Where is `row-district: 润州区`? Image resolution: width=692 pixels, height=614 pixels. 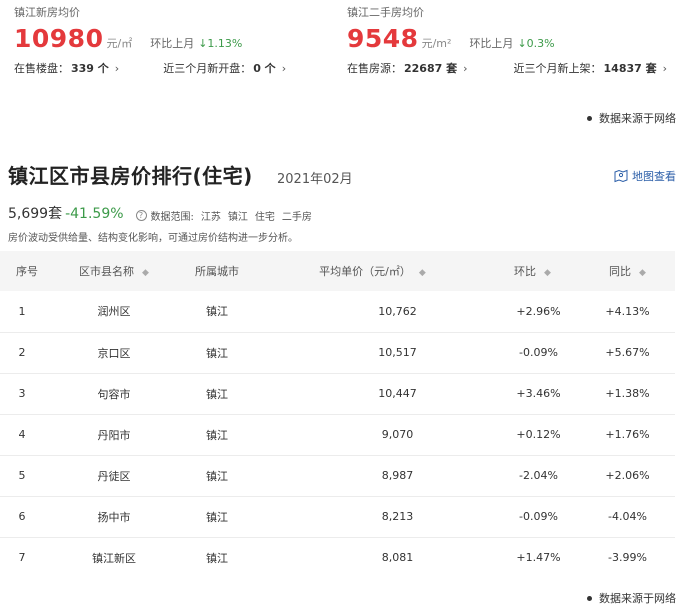
row-district: 润州区 is located at coordinates (114, 312).